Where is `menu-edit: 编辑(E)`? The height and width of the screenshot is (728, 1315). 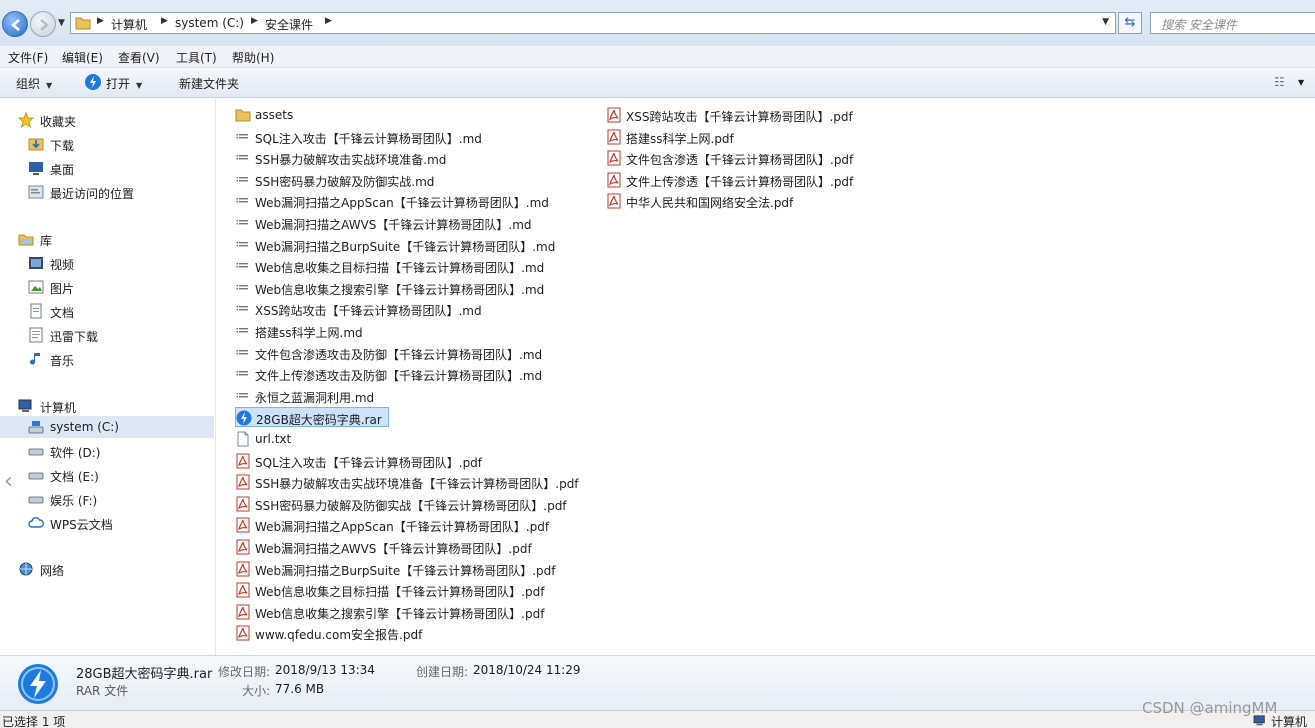
menu-edit: 编辑(E) is located at coordinates (82, 57).